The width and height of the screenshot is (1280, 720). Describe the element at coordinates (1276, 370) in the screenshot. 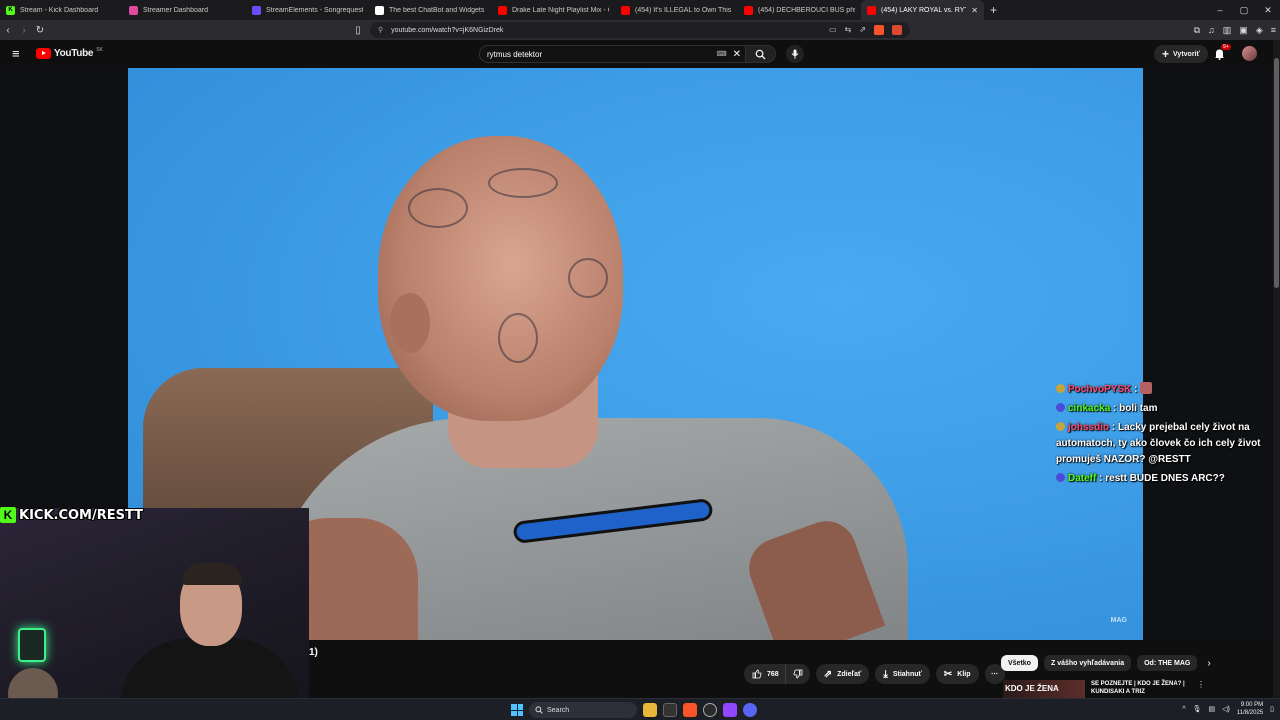

I see `page-scrollbar` at that location.